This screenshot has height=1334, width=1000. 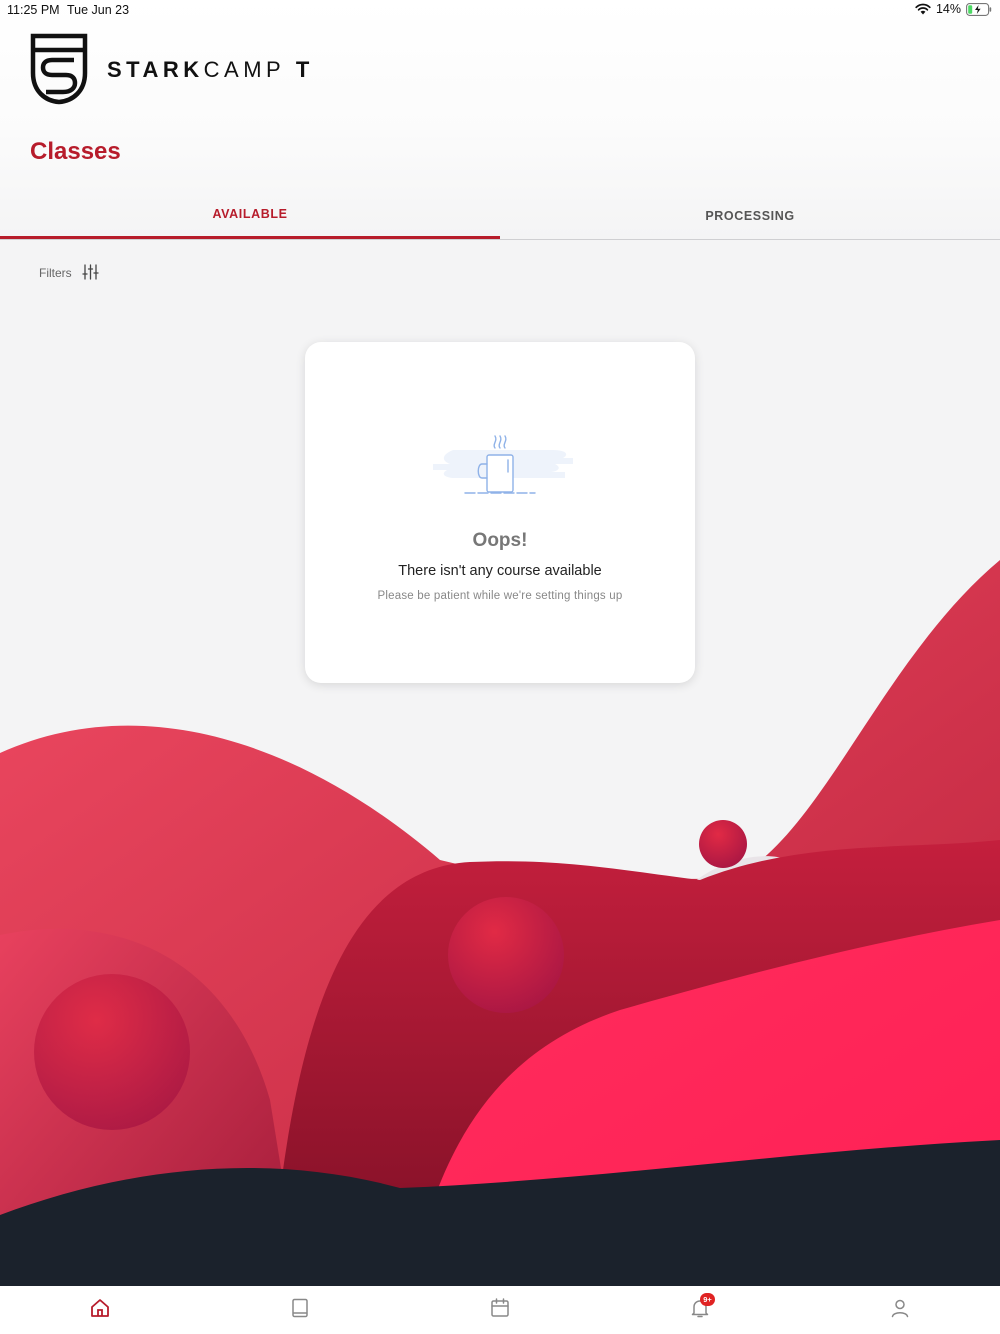 I want to click on notification-badge: 9+, so click(x=707, y=1299).